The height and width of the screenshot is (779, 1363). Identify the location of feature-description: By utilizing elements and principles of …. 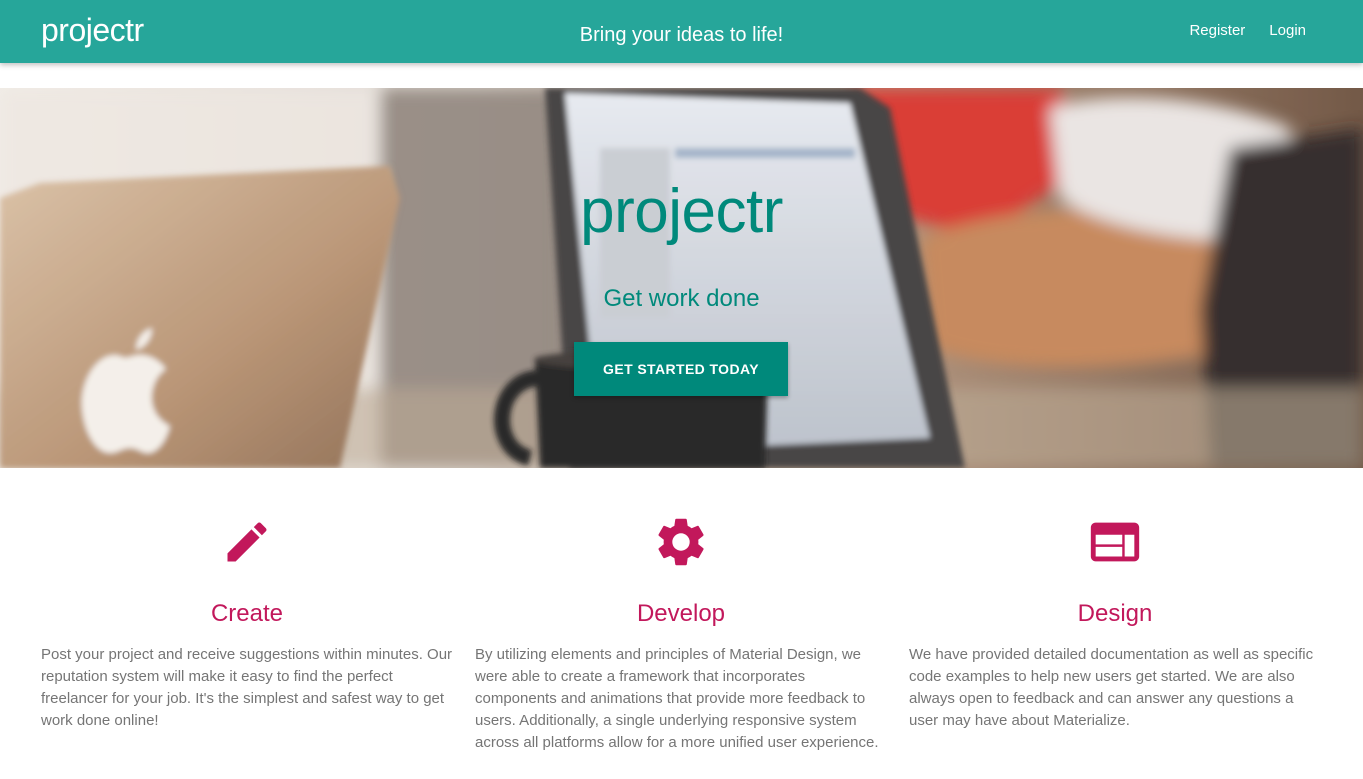
(677, 698).